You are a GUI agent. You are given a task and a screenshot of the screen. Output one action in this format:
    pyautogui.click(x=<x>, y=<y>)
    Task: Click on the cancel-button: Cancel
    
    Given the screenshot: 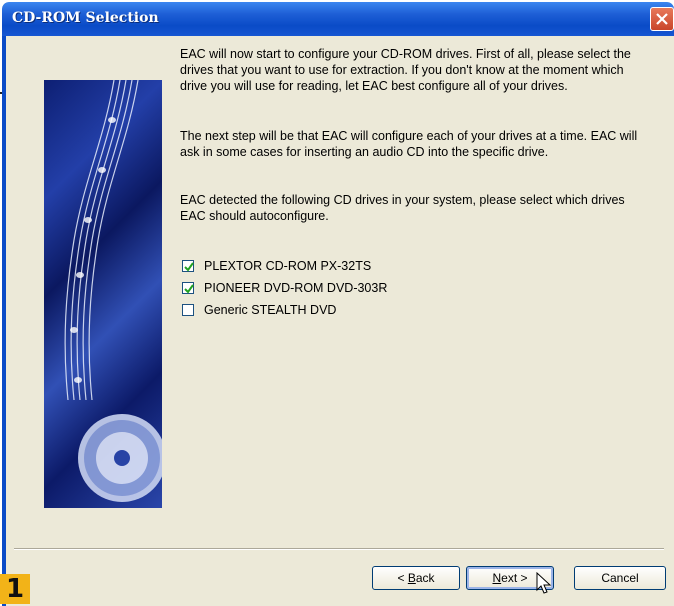 What is the action you would take?
    pyautogui.click(x=620, y=578)
    